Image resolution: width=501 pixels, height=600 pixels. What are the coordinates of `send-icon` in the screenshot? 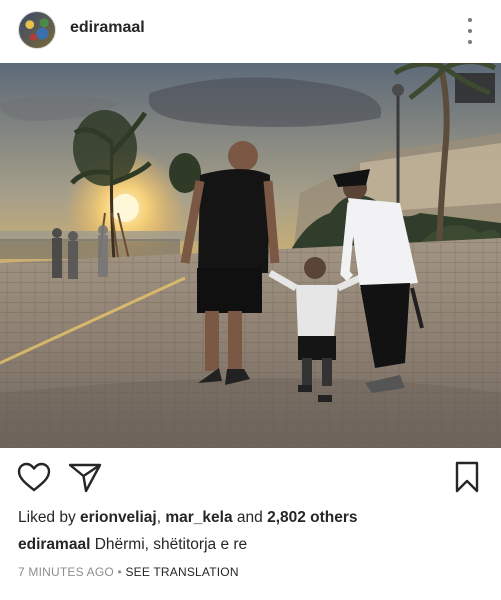 It's located at (85, 477).